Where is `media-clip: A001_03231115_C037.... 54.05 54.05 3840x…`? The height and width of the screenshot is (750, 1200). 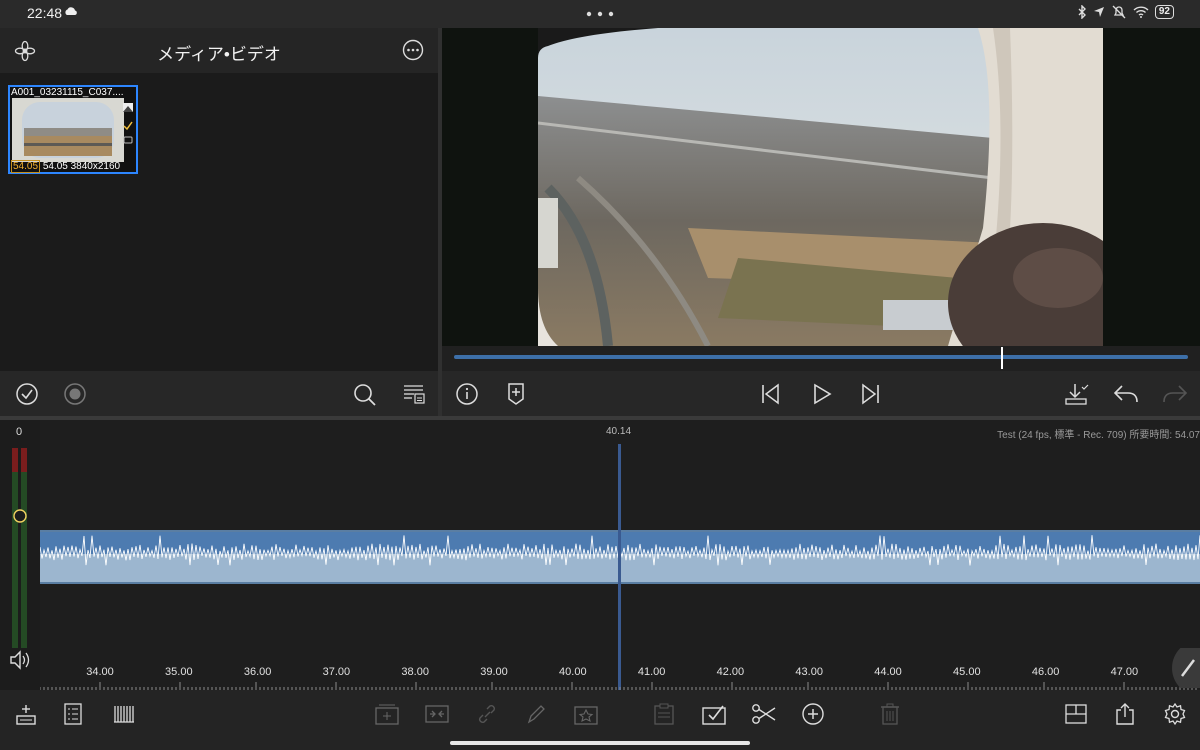
media-clip: A001_03231115_C037.... 54.05 54.05 3840x… is located at coordinates (73, 129).